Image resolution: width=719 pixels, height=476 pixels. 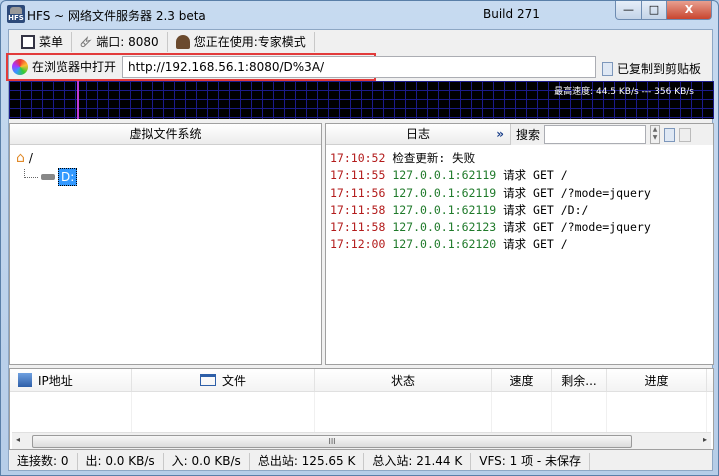 What do you see at coordinates (116, 16) in the screenshot?
I see `window-title: HFS ~ 网络文件服务器 2.3 beta` at bounding box center [116, 16].